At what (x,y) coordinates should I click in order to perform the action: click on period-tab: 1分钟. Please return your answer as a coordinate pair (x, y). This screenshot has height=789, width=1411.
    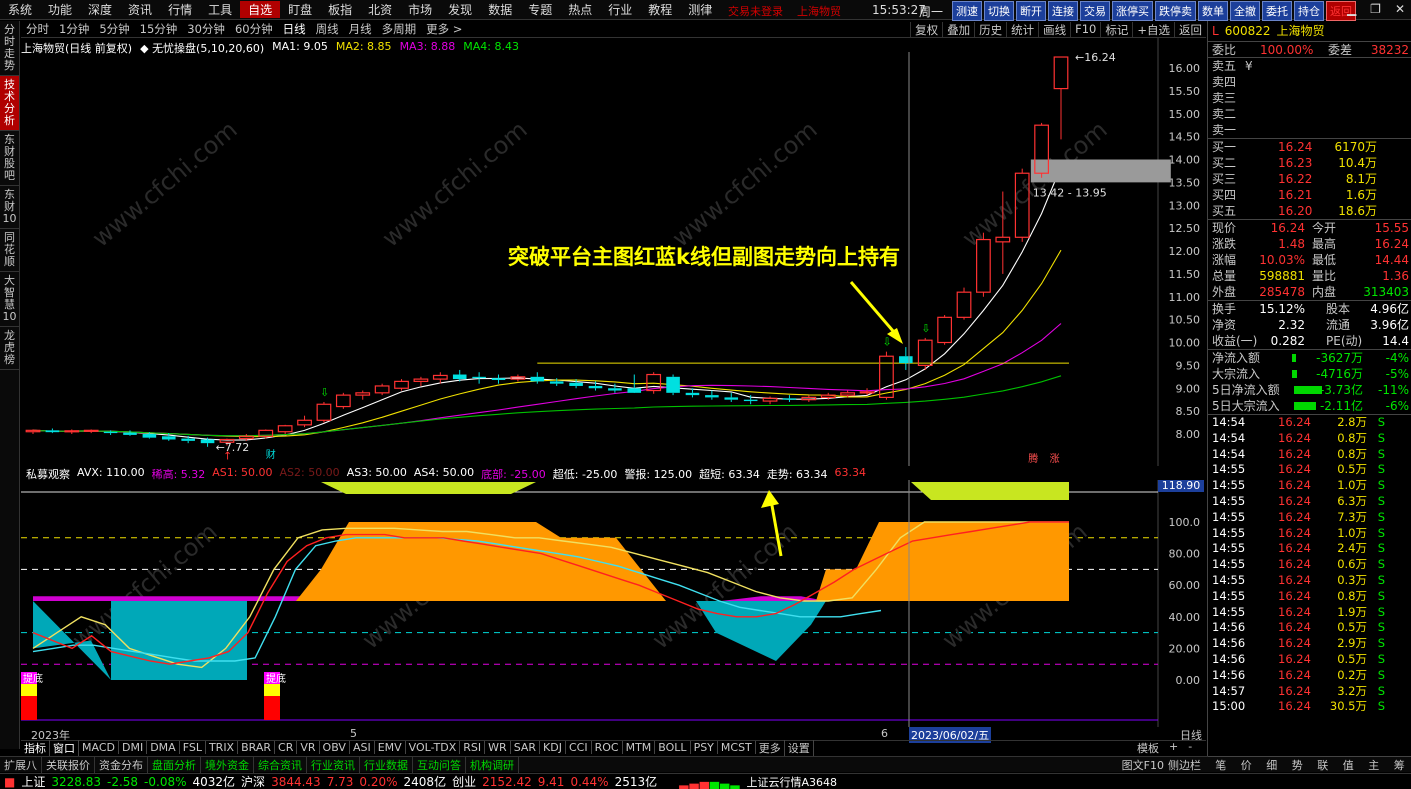
    Looking at the image, I should click on (74, 29).